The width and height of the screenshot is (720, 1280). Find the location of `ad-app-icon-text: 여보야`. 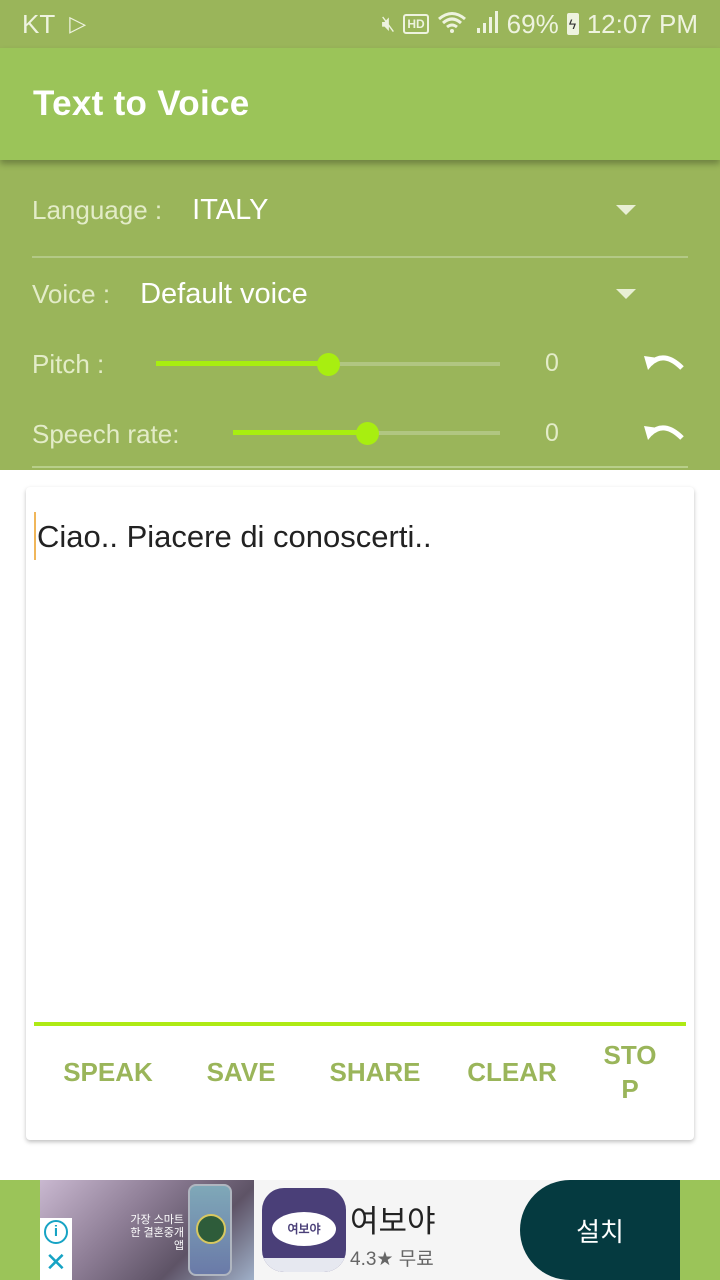

ad-app-icon-text: 여보야 is located at coordinates (304, 1229).